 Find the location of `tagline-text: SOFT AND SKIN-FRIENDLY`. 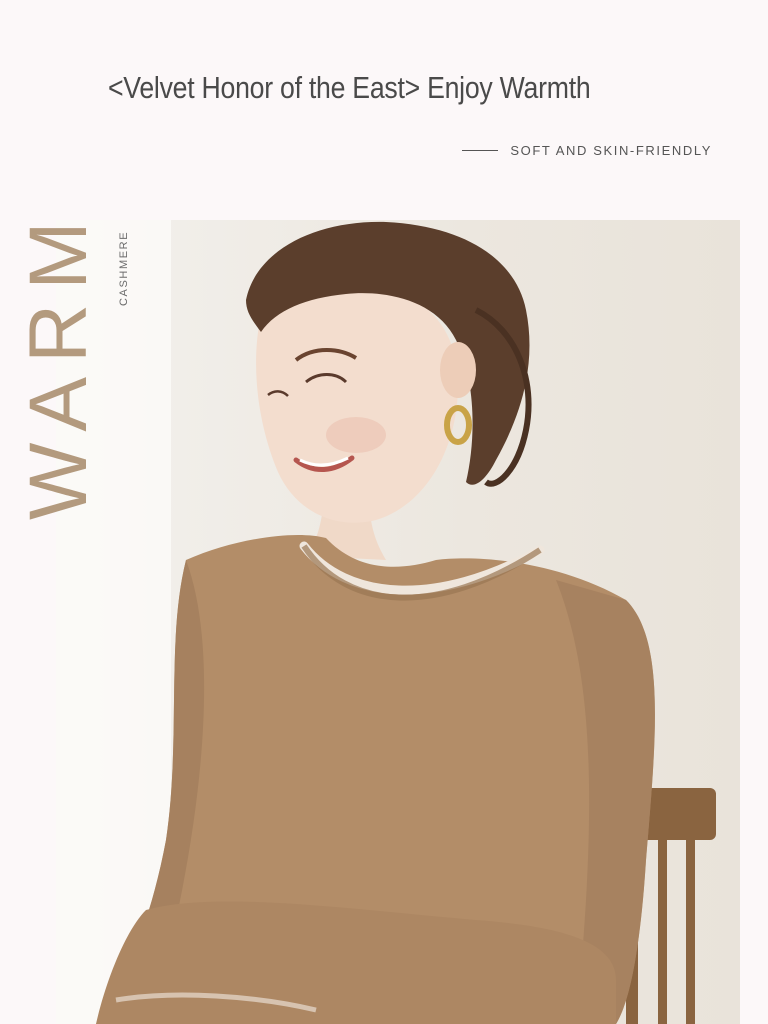

tagline-text: SOFT AND SKIN-FRIENDLY is located at coordinates (611, 150).